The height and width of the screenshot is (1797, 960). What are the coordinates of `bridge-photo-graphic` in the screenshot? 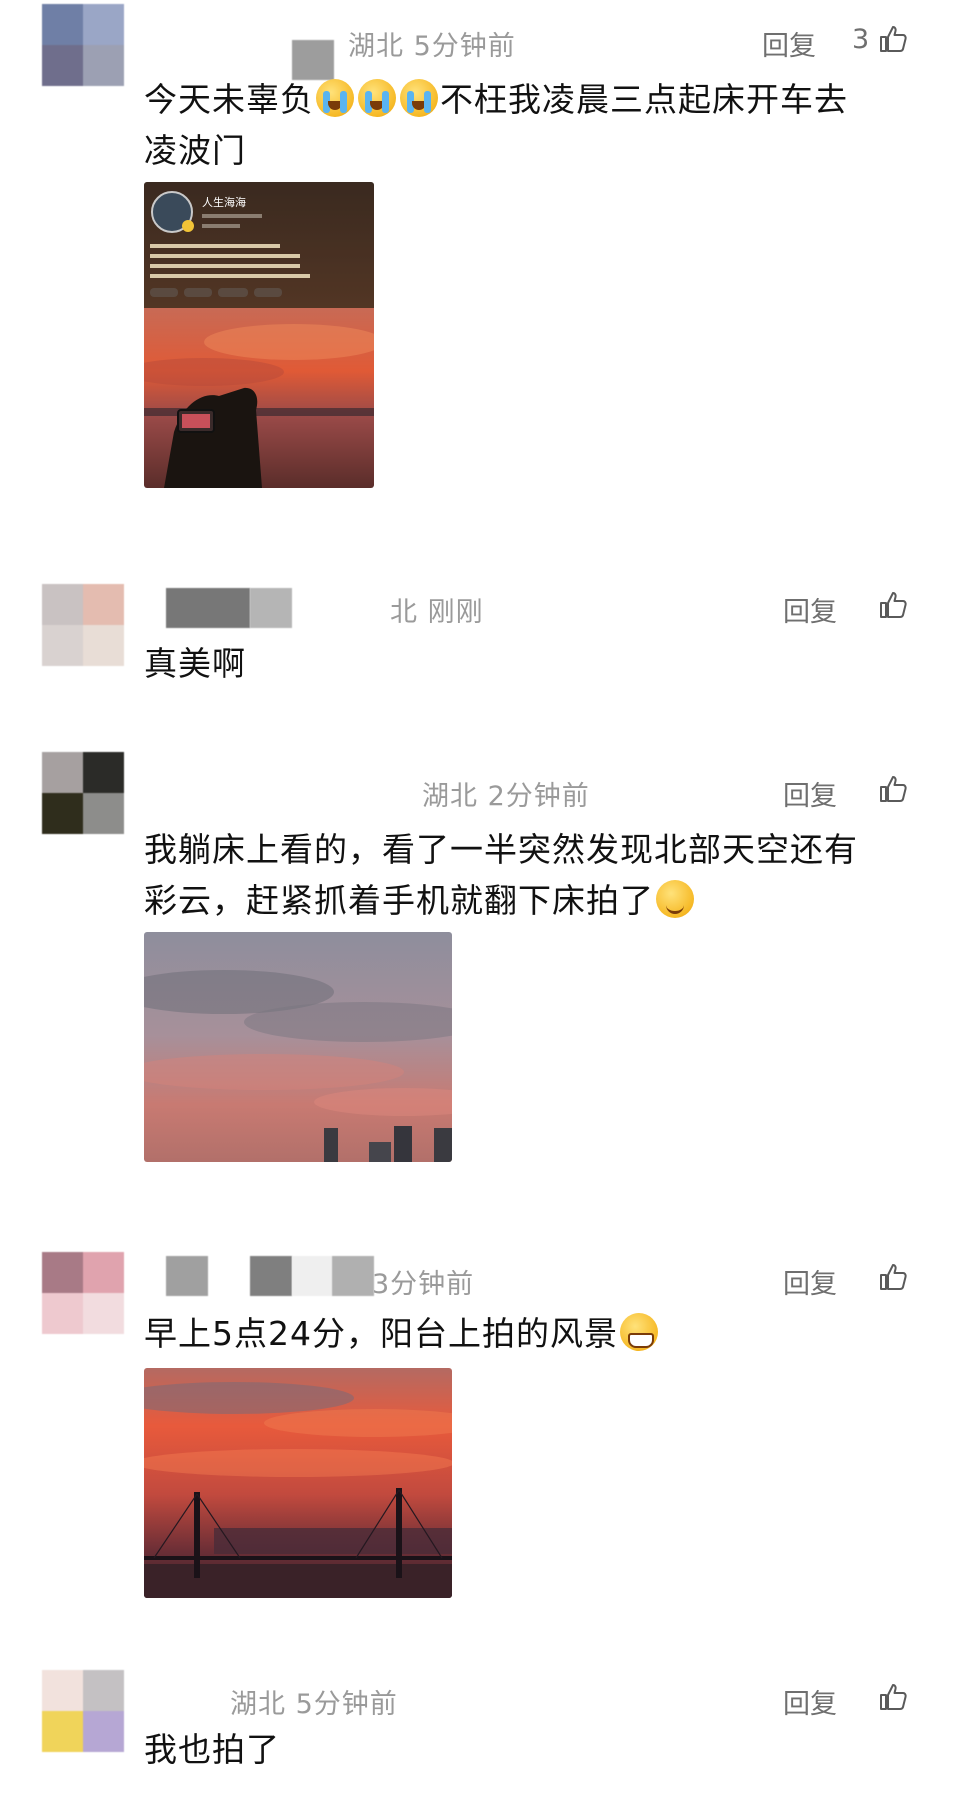 It's located at (298, 1483).